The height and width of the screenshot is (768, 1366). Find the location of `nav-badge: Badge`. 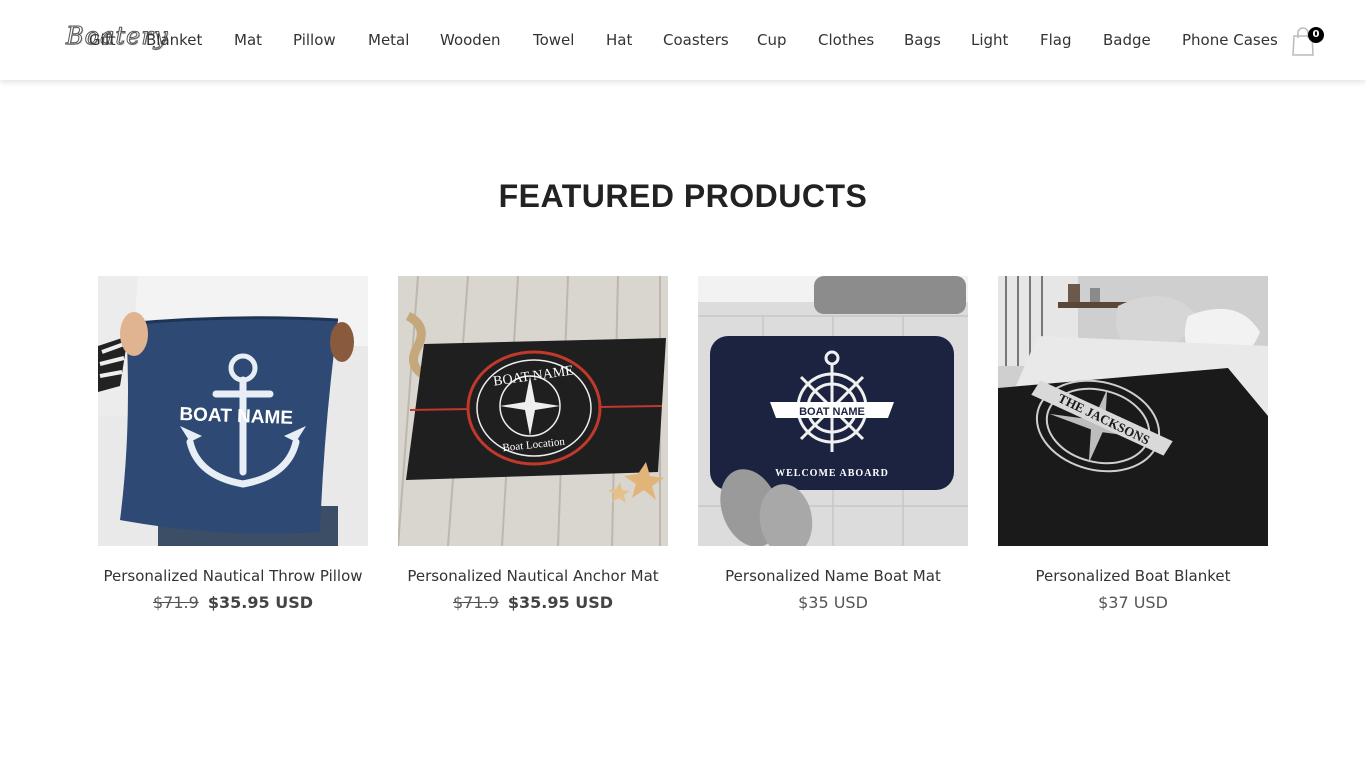

nav-badge: Badge is located at coordinates (1142, 40).